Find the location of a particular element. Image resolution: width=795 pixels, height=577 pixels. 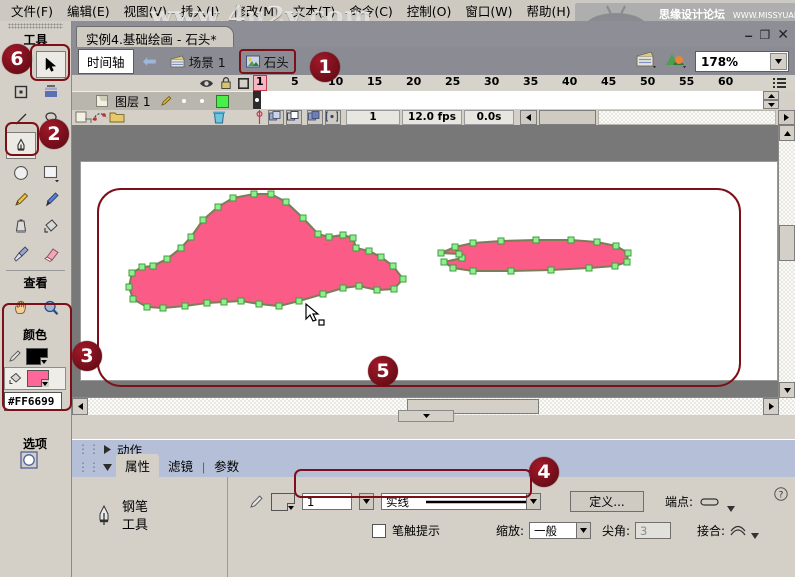

stroke-color-button is located at coordinates (283, 501).